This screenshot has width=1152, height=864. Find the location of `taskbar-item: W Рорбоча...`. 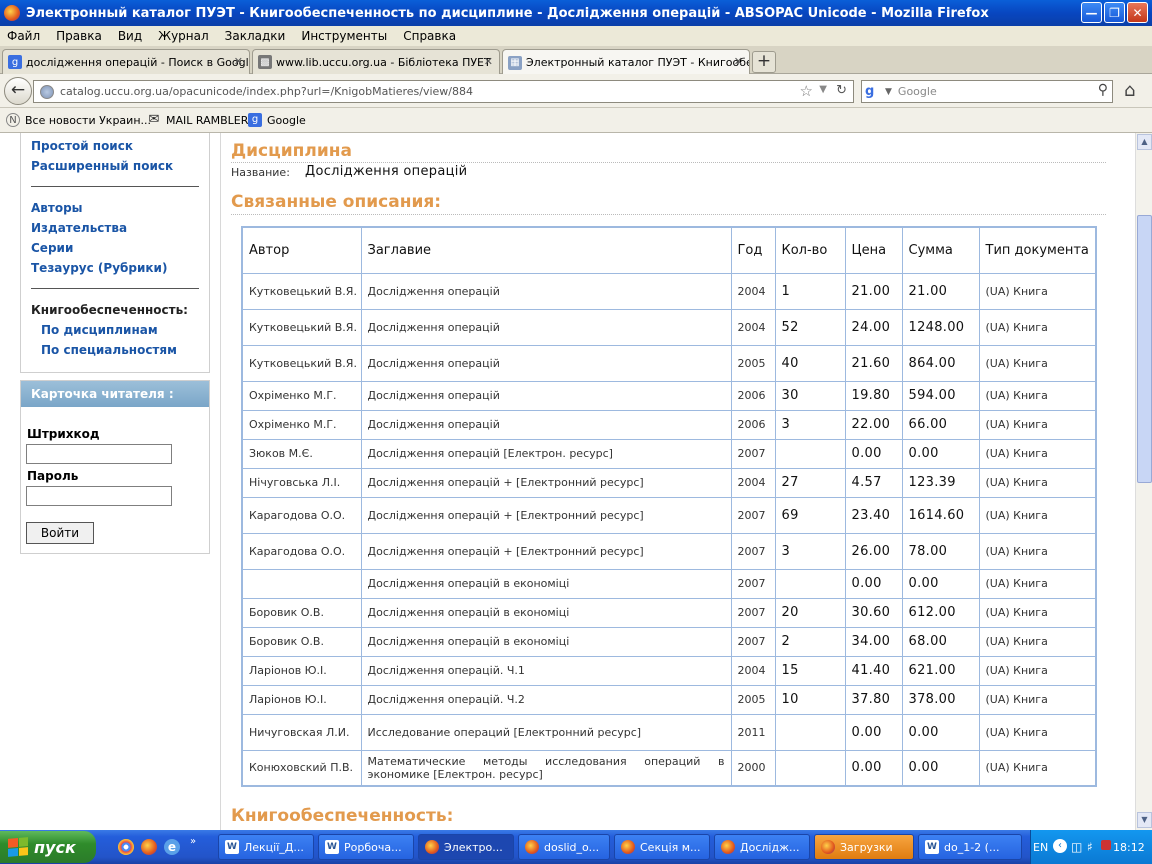

taskbar-item: W Рорбоча... is located at coordinates (366, 847).